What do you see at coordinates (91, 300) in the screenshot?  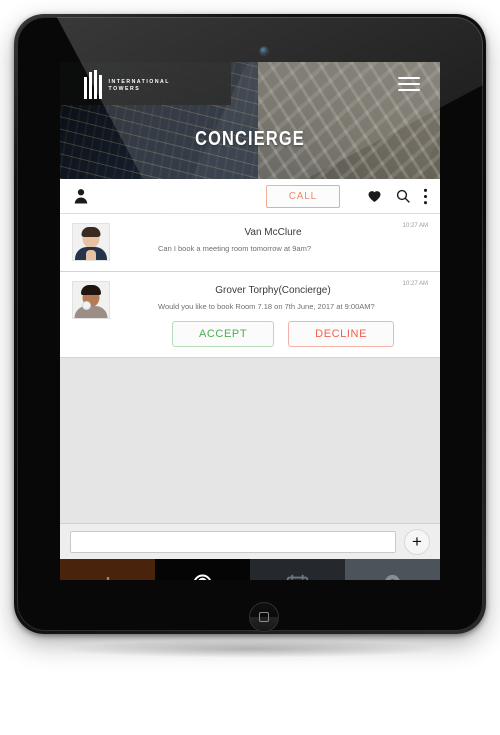 I see `avatar-grover-torphy` at bounding box center [91, 300].